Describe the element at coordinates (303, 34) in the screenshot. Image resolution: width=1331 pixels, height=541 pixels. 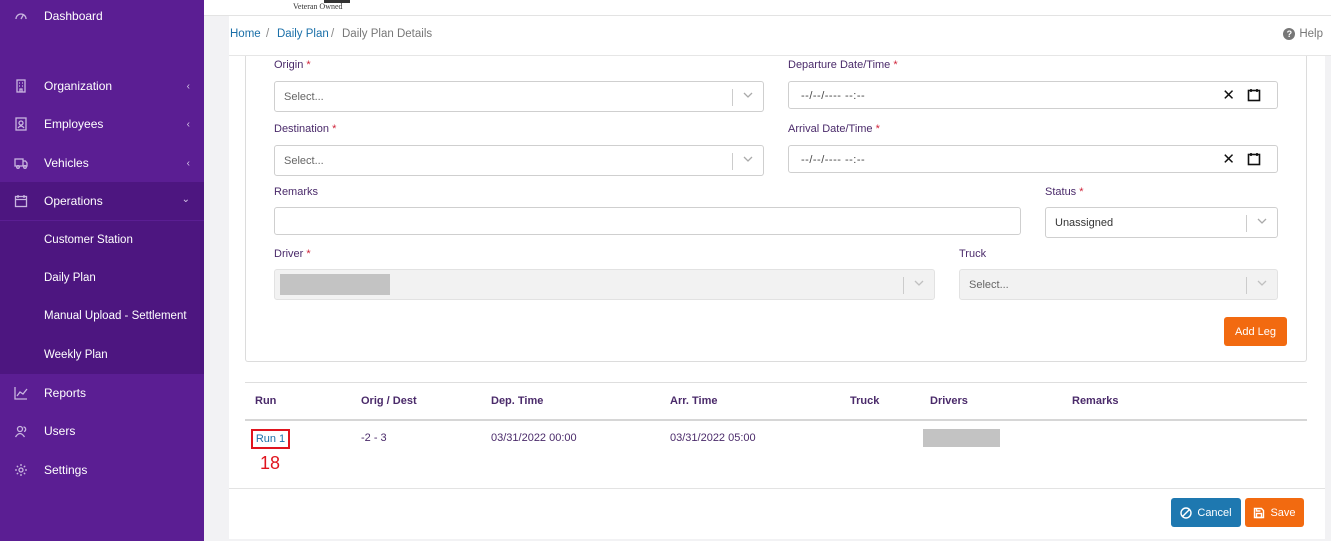
I see `breadcrumb-daily-plan: Daily Plan` at that location.